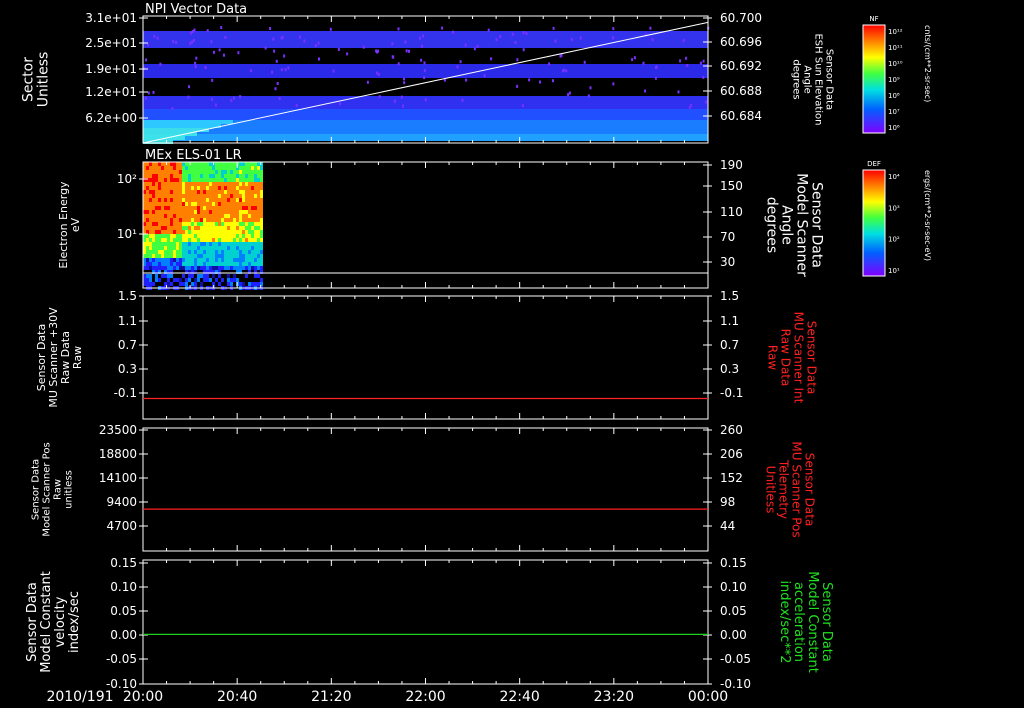 Image resolution: width=1024 pixels, height=708 pixels. I want to click on y-axis-label: Sector, so click(29, 79).